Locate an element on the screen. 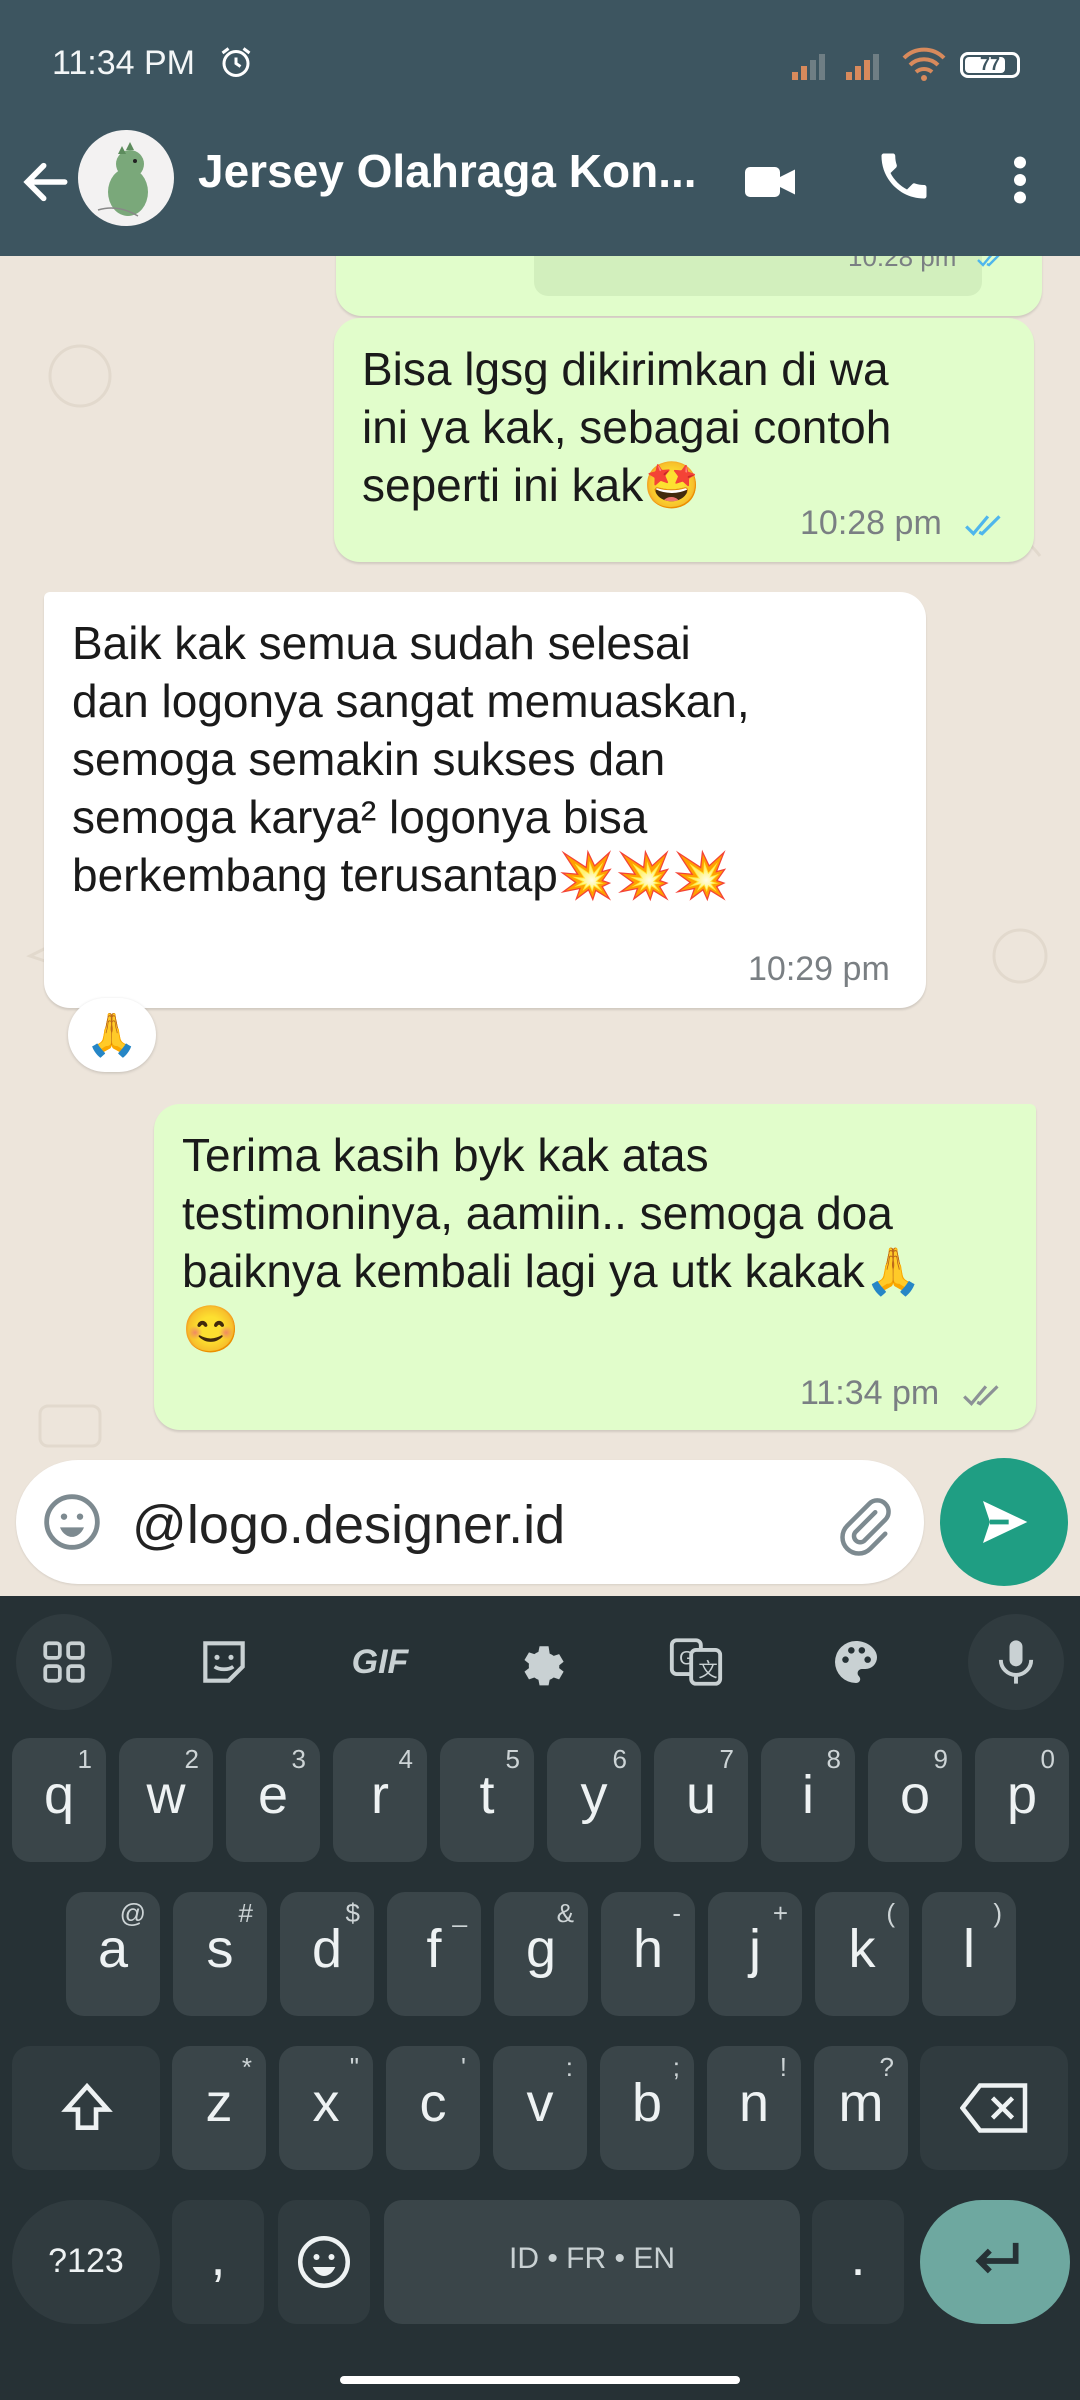 The width and height of the screenshot is (1080, 2400). key-w: w2 is located at coordinates (166, 1800).